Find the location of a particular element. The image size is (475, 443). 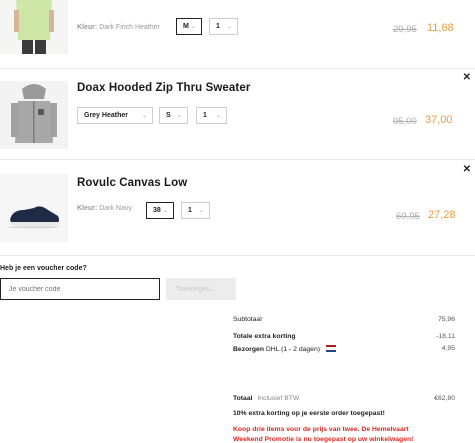

divider is located at coordinates (237, 255).